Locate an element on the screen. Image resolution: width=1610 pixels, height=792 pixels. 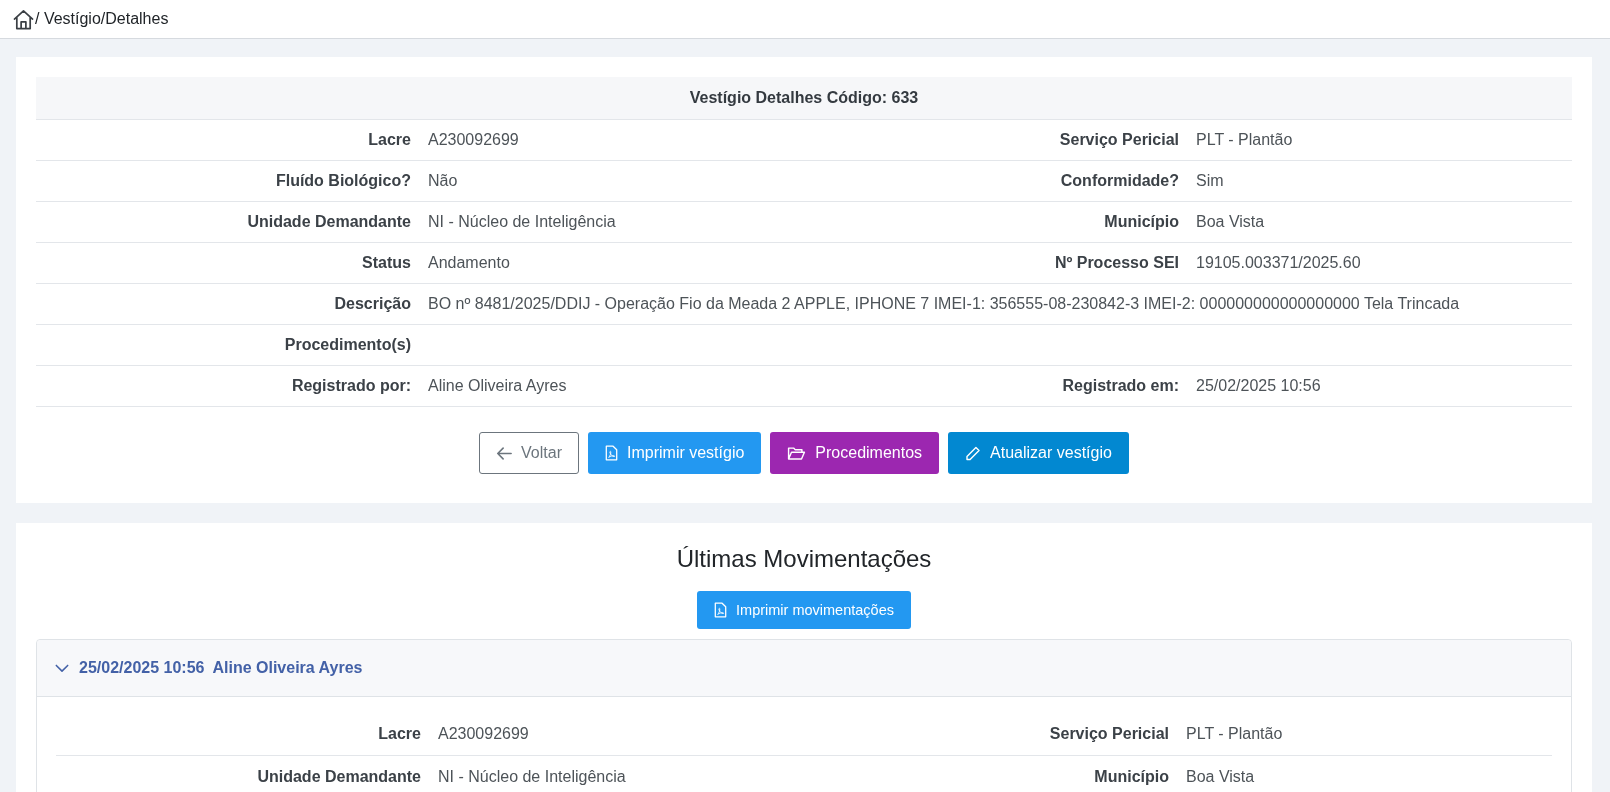
print-button: Imprimir movimentações is located at coordinates (804, 610).